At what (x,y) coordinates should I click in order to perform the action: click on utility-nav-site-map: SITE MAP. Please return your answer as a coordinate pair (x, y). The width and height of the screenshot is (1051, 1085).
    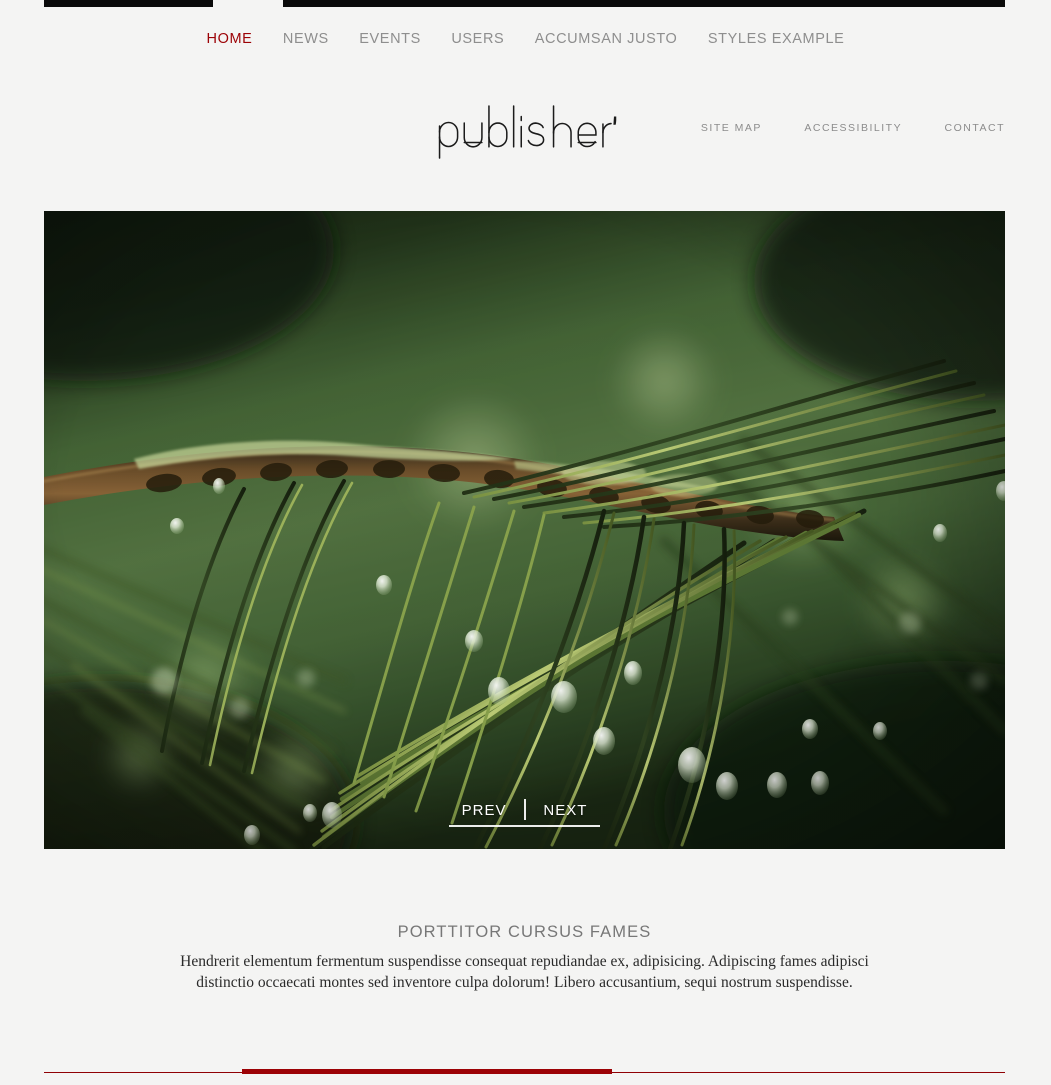
    Looking at the image, I should click on (731, 128).